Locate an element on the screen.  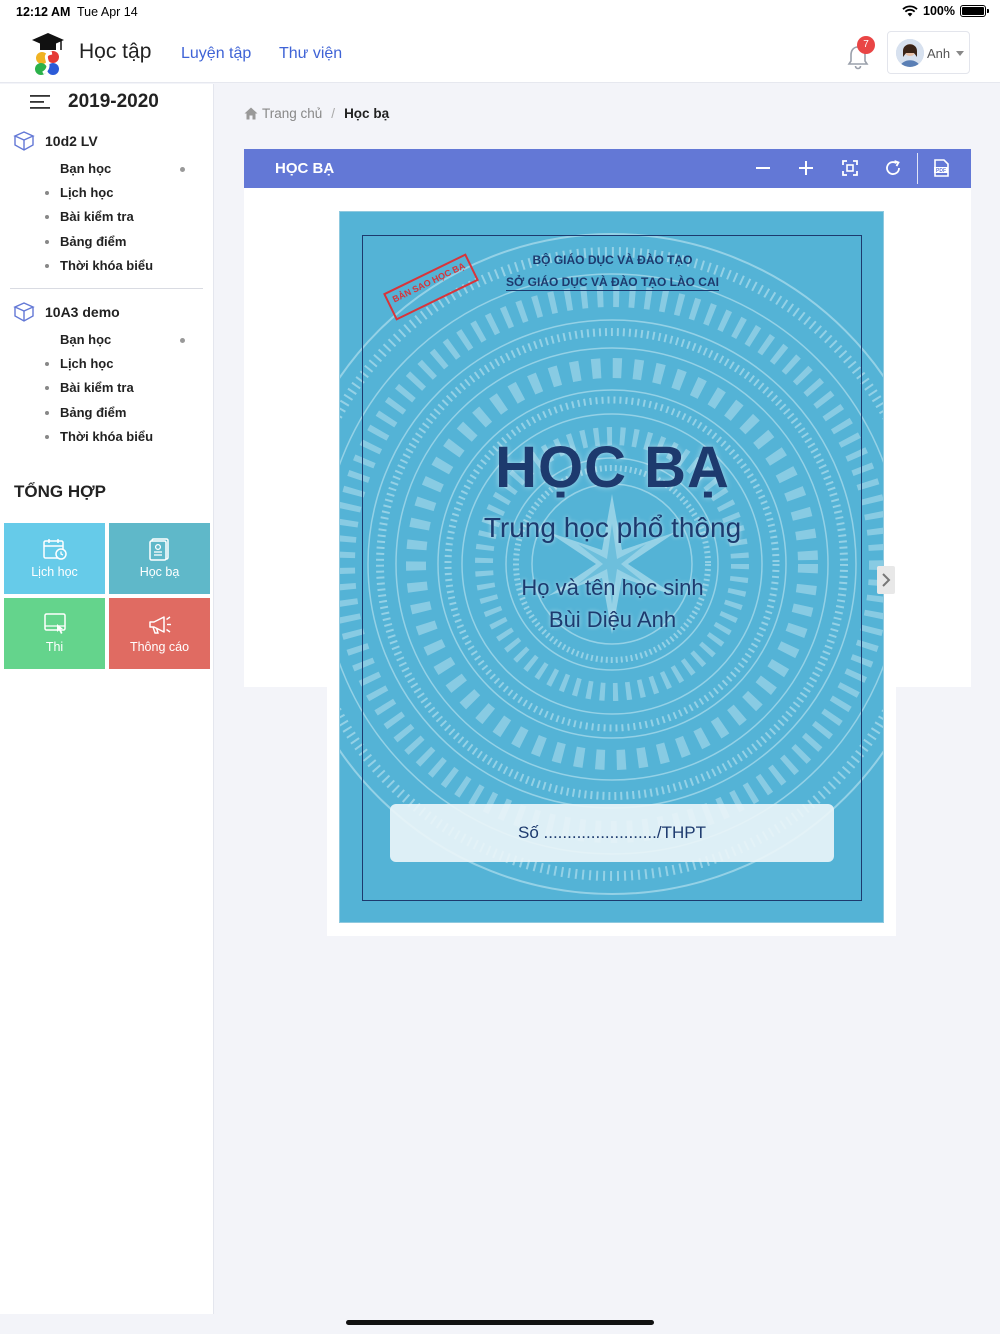
tile-lich-hoc: Lịch học is located at coordinates (54, 558).